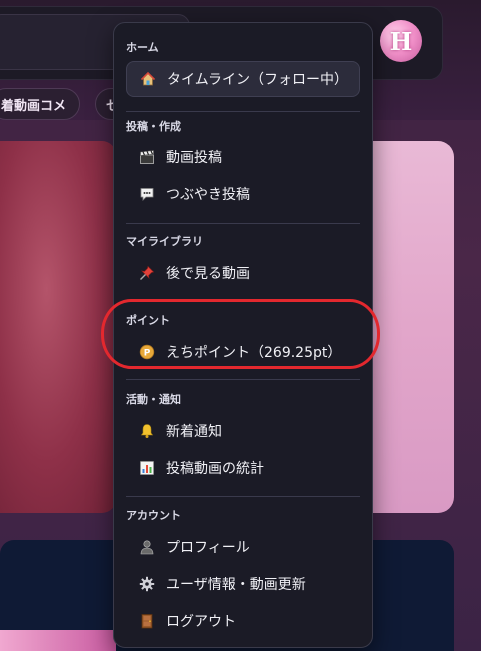 This screenshot has height=651, width=481. What do you see at coordinates (208, 195) in the screenshot?
I see `menu-item-label: つぶやき投稿` at bounding box center [208, 195].